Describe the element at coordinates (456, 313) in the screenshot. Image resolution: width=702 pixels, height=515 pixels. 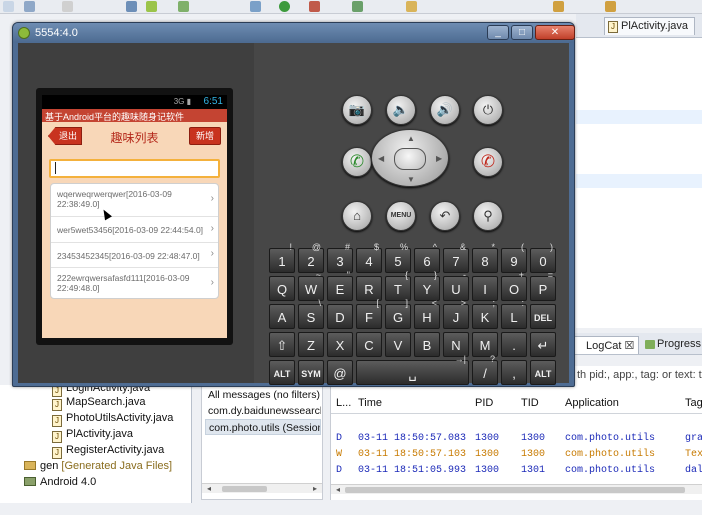
I see `key-j: J >` at that location.